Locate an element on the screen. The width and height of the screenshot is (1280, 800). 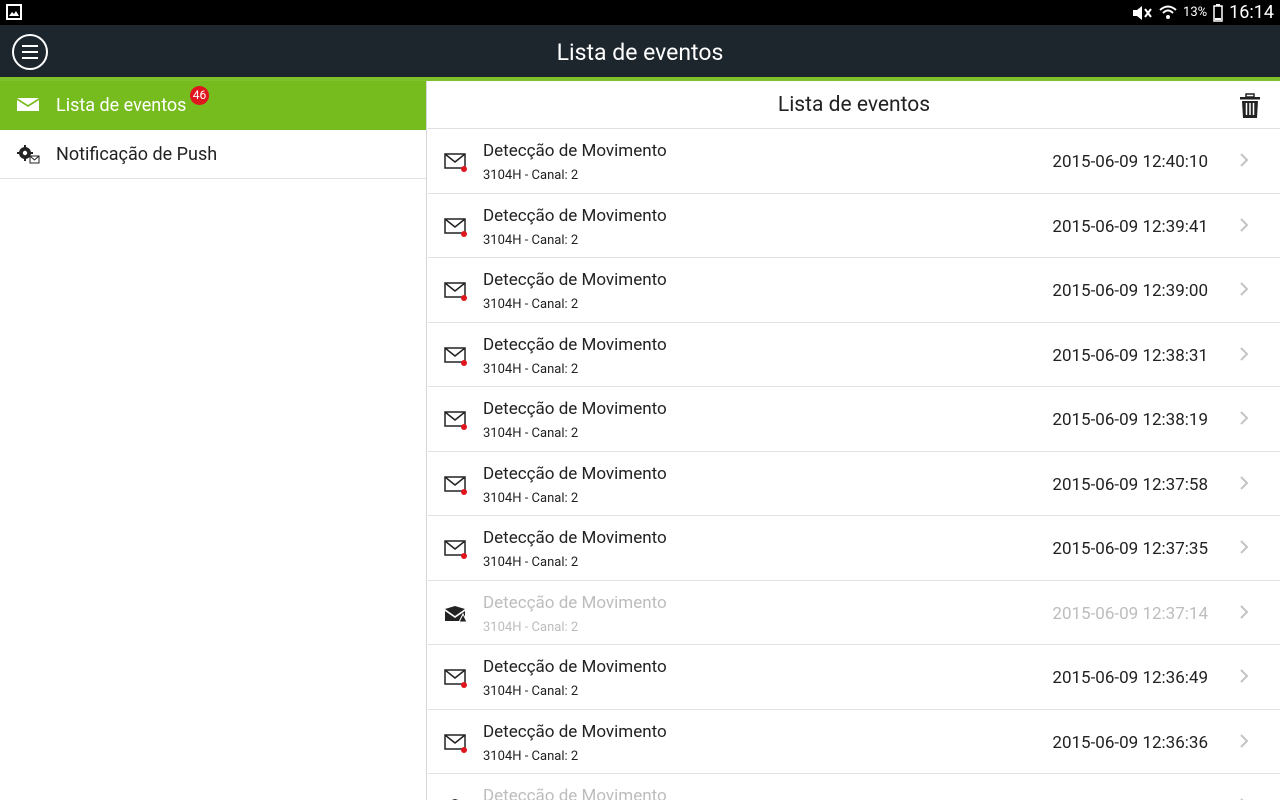
battery-percent: 13% is located at coordinates (1195, 12).